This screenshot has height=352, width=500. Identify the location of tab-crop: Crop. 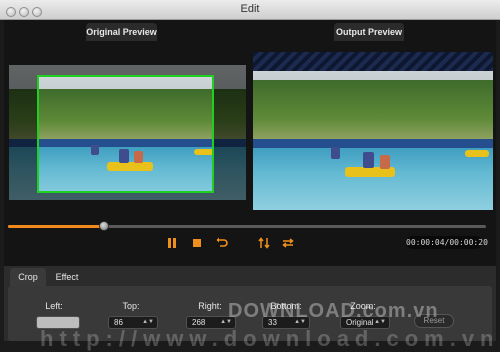
(28, 277).